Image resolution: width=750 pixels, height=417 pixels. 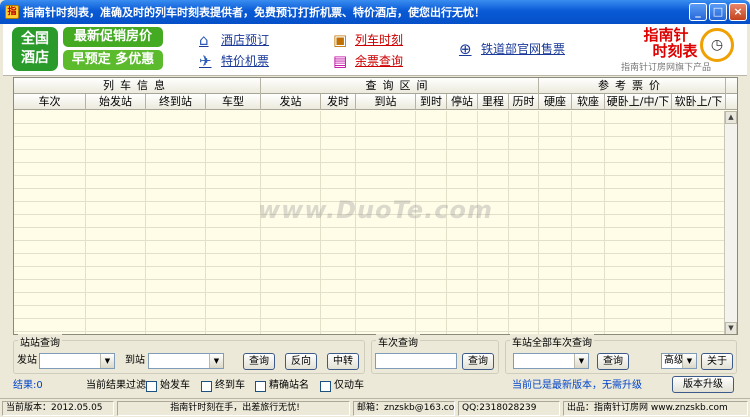 I want to click on railway-official-link: ⊕ 铁道部官网售票, so click(x=512, y=48).